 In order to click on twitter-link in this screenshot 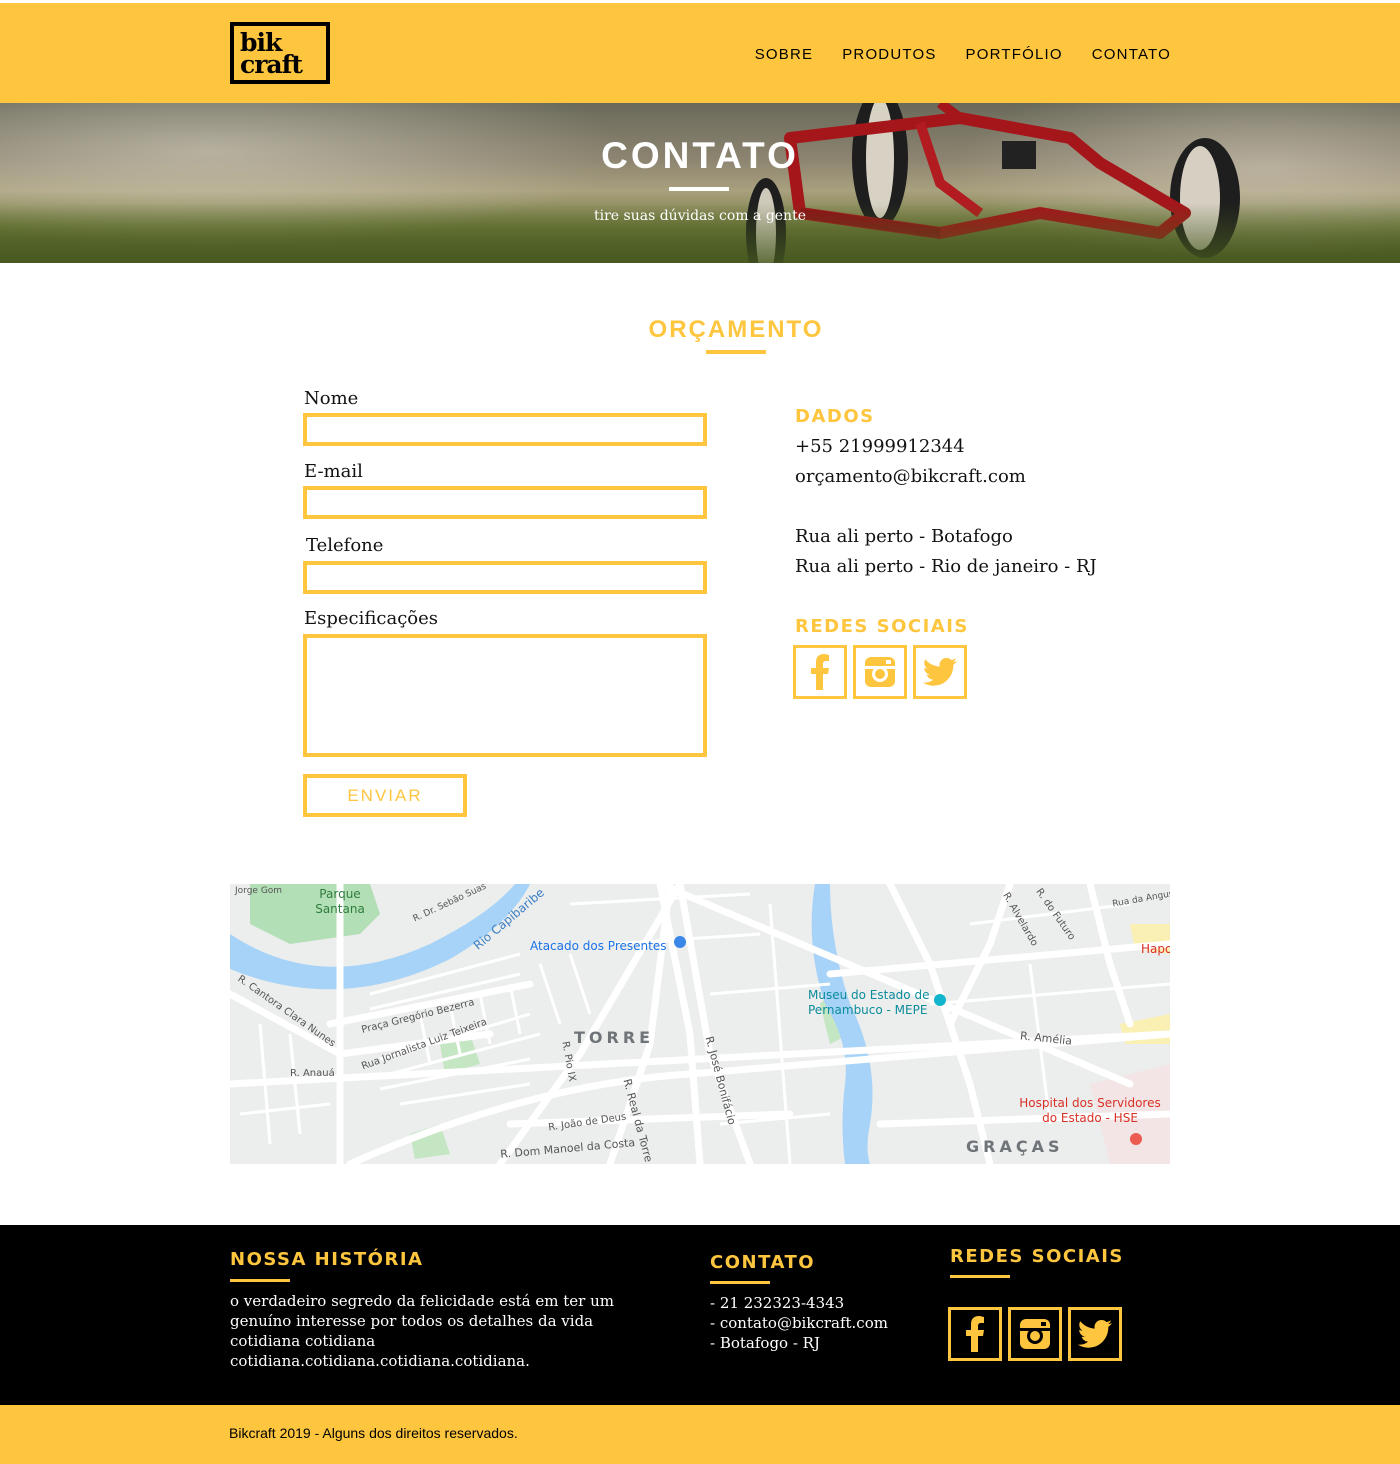, I will do `click(940, 672)`.